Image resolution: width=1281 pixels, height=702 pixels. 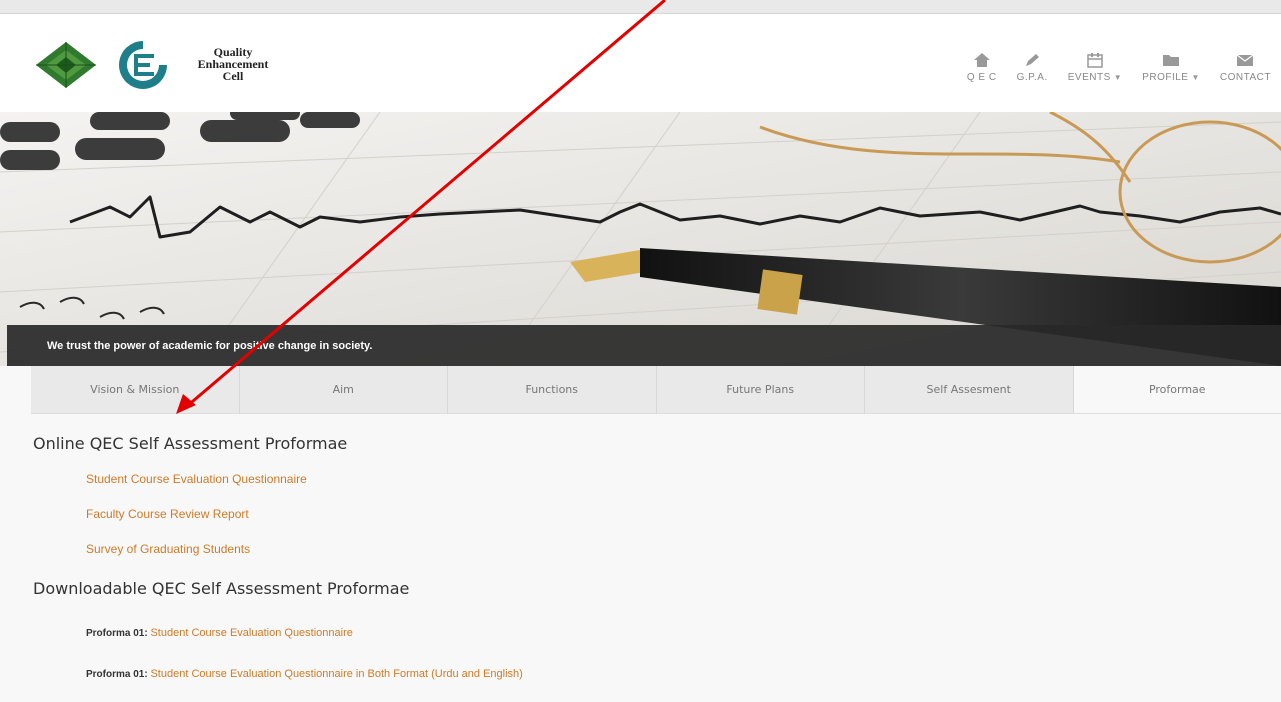 I want to click on nav-item-contact: CONTACT, so click(x=1245, y=67).